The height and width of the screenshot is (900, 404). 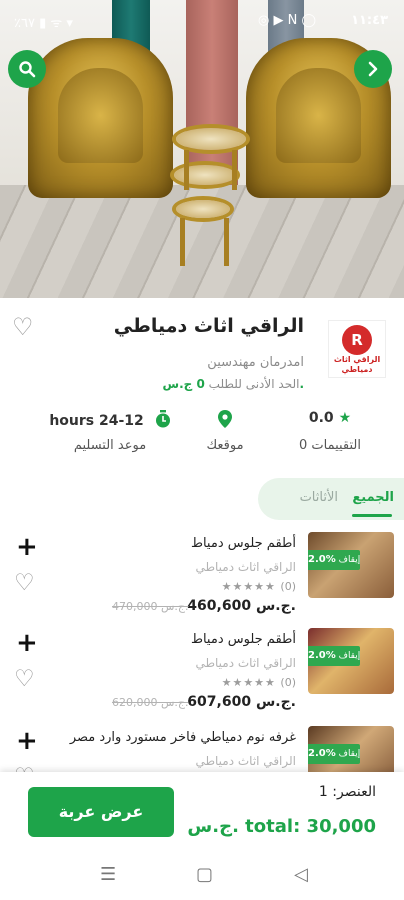 I want to click on delivery-time-label: موعد التسليم, so click(x=110, y=445).